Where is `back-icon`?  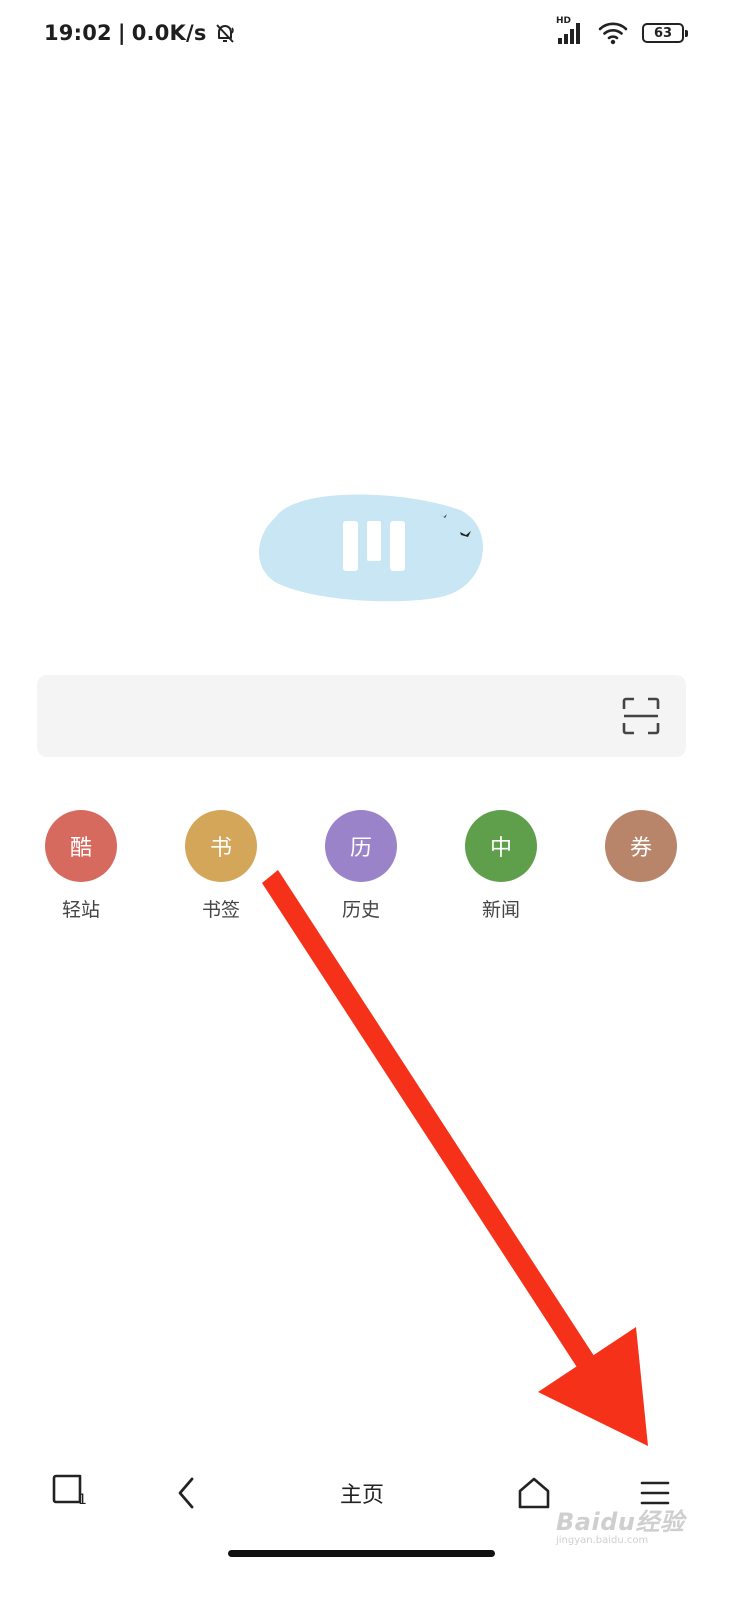
back-icon is located at coordinates (186, 1493).